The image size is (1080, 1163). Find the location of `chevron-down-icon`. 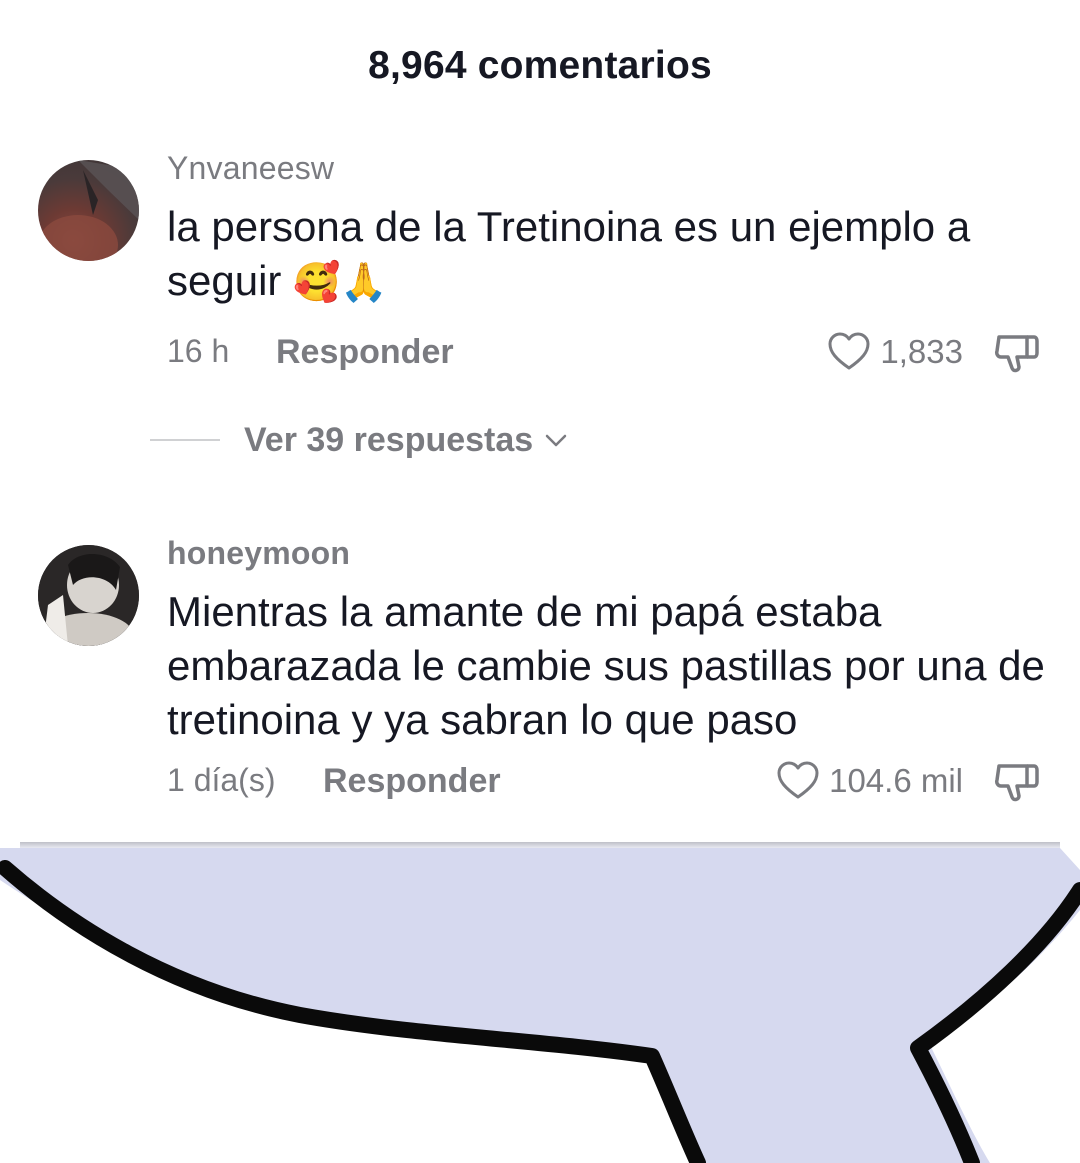

chevron-down-icon is located at coordinates (556, 440).